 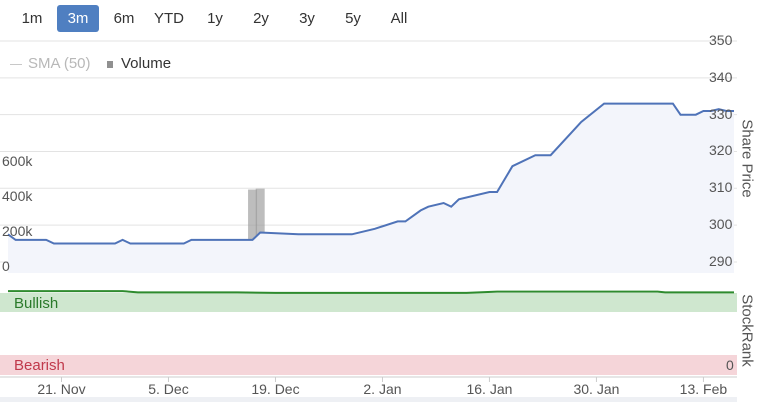 I want to click on range-ytd-button: YTD, so click(x=169, y=18).